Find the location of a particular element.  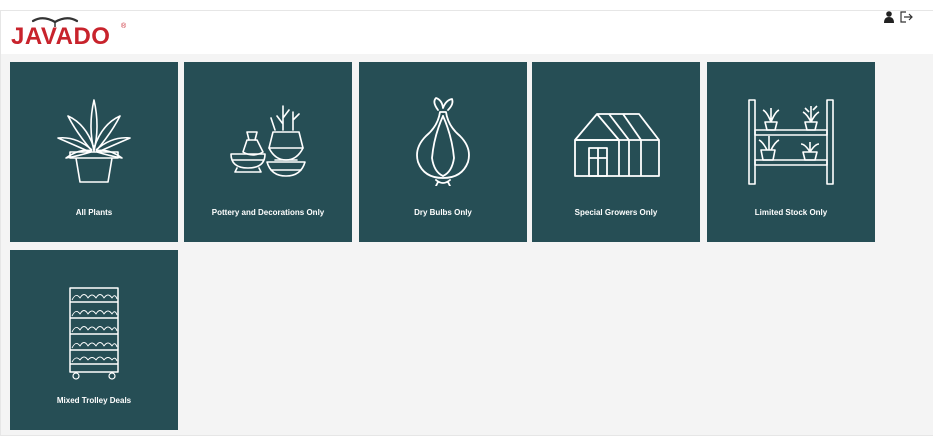

category-tile-dry-bulbs: Dry Bulbs Only is located at coordinates (443, 152).